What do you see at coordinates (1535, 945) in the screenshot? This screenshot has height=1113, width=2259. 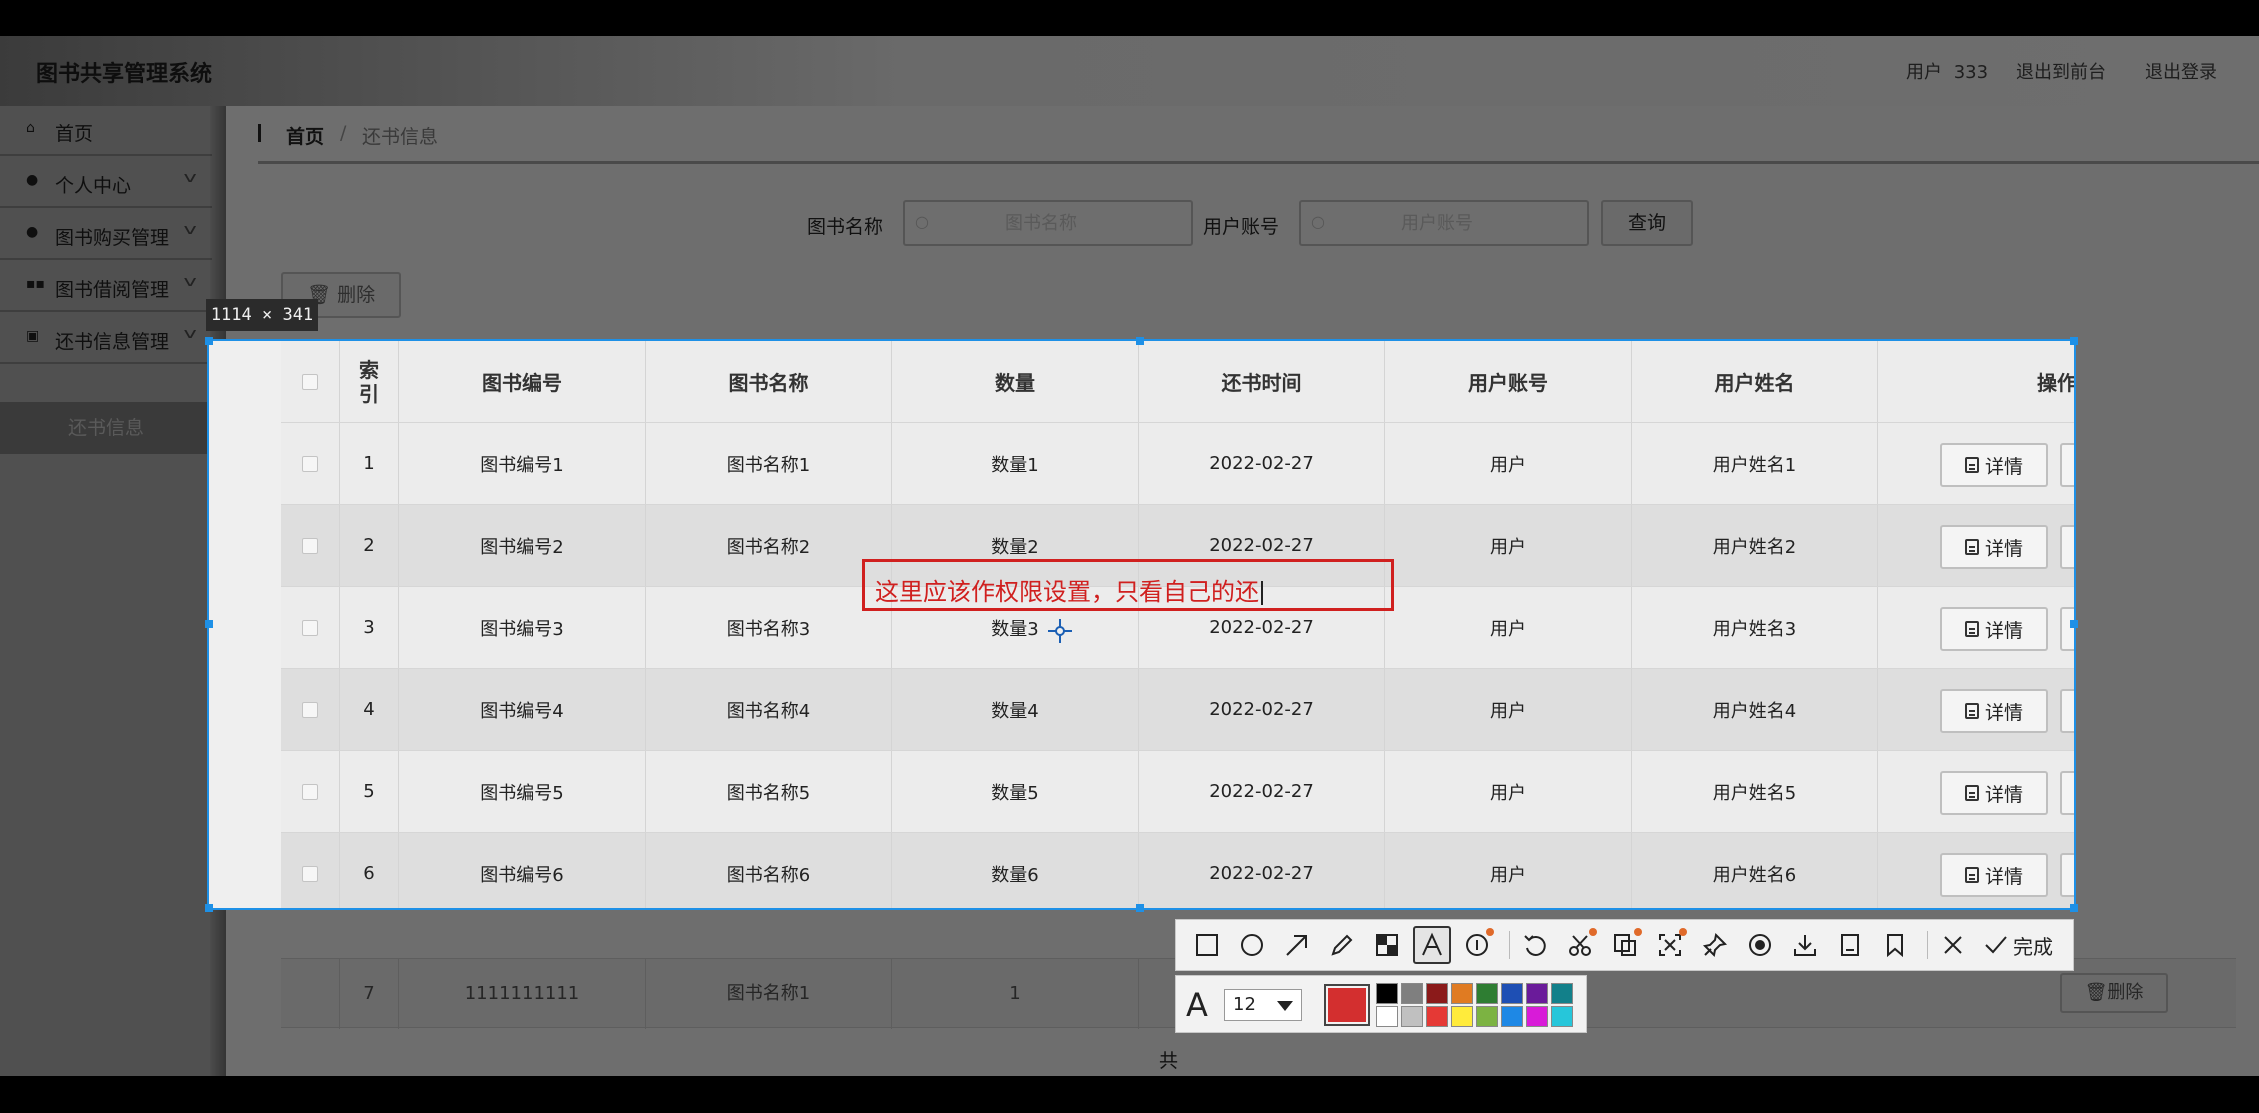 I see `undo-icon` at bounding box center [1535, 945].